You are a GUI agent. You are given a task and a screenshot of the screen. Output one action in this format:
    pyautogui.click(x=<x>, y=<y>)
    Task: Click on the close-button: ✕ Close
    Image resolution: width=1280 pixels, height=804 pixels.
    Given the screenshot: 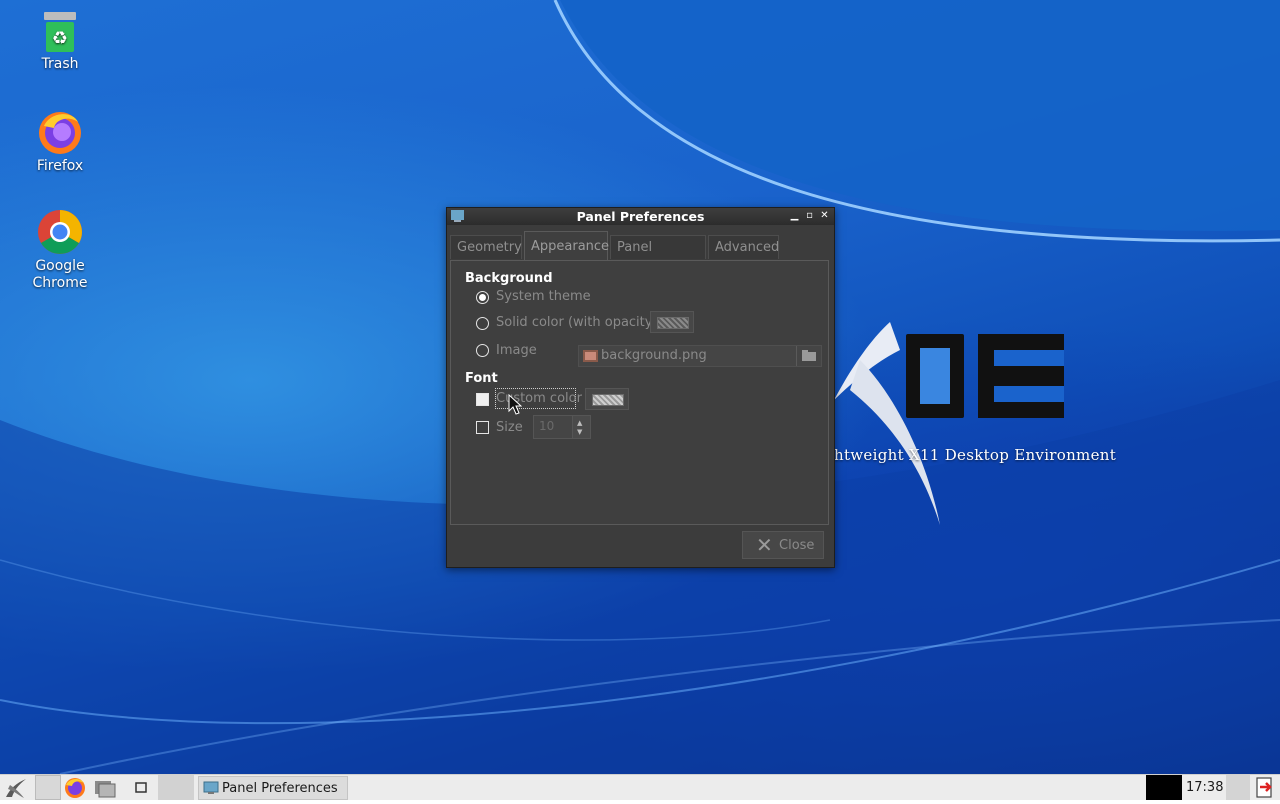 What is the action you would take?
    pyautogui.click(x=783, y=545)
    